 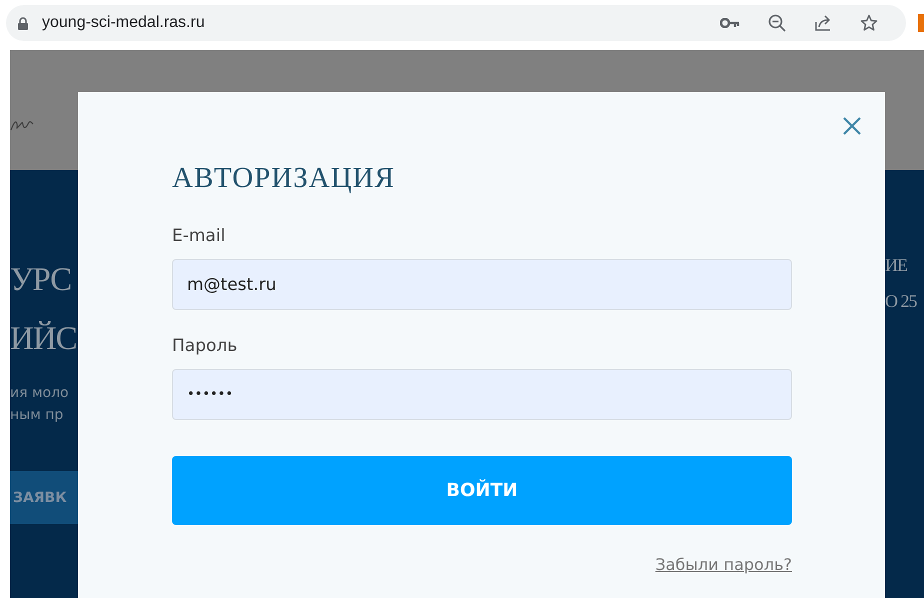 What do you see at coordinates (482, 394) in the screenshot?
I see `password-field: ••••••` at bounding box center [482, 394].